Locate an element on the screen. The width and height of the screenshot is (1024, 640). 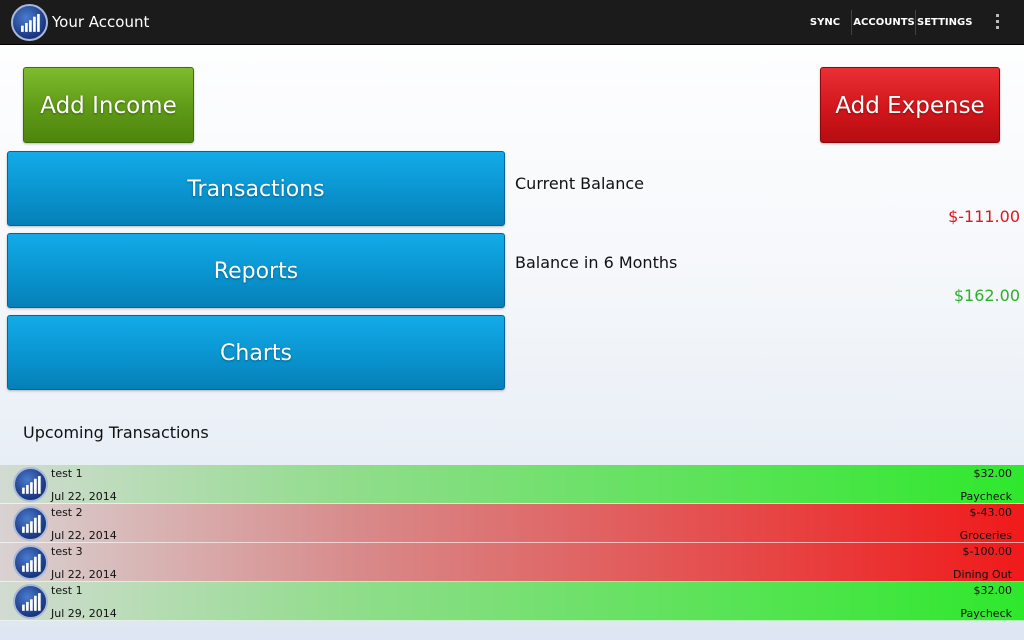
transaction-row: test 2 Jul 22, 2014 $-43.00 Groceries is located at coordinates (512, 523).